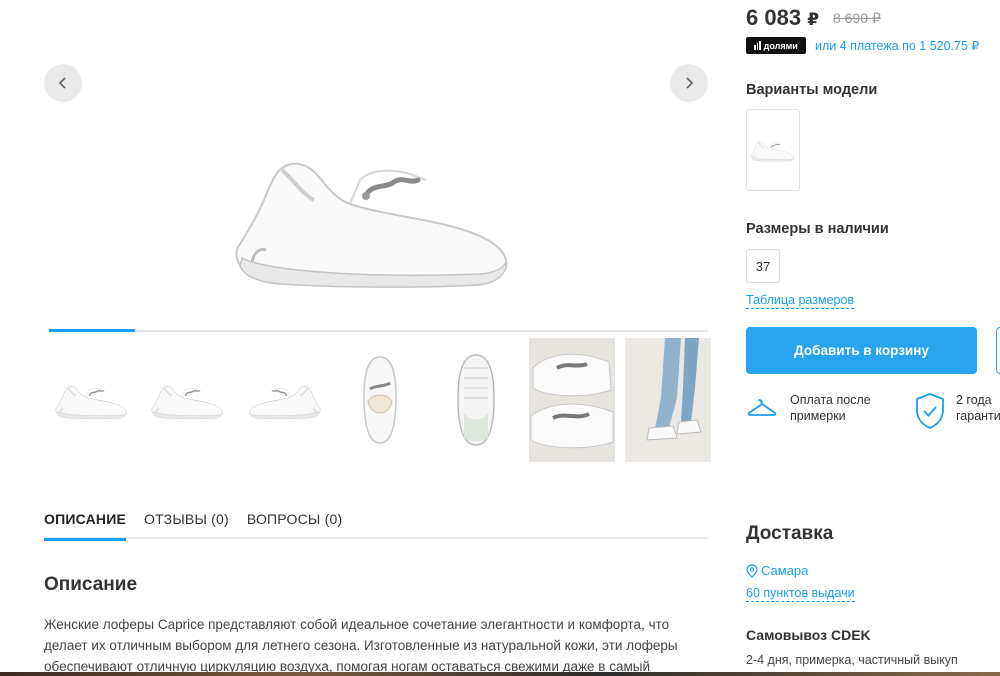  What do you see at coordinates (857, 18) in the screenshot?
I see `old-price: 8 690 ₽` at bounding box center [857, 18].